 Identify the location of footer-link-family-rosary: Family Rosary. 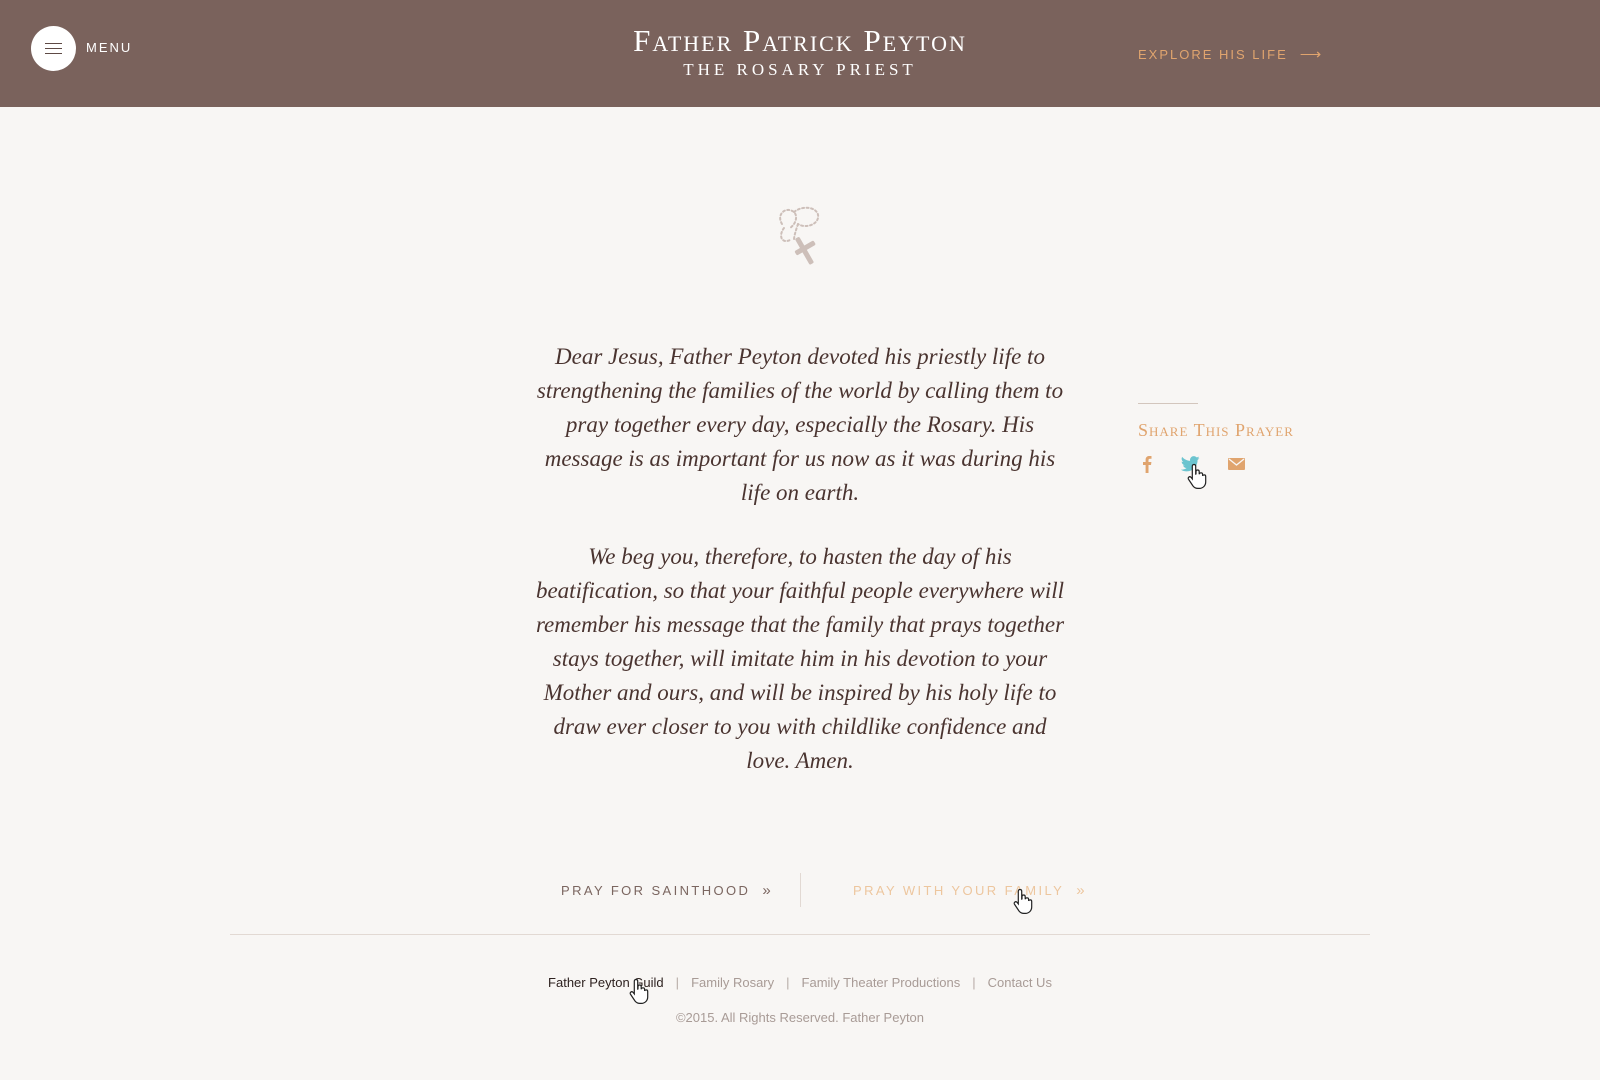
(732, 982).